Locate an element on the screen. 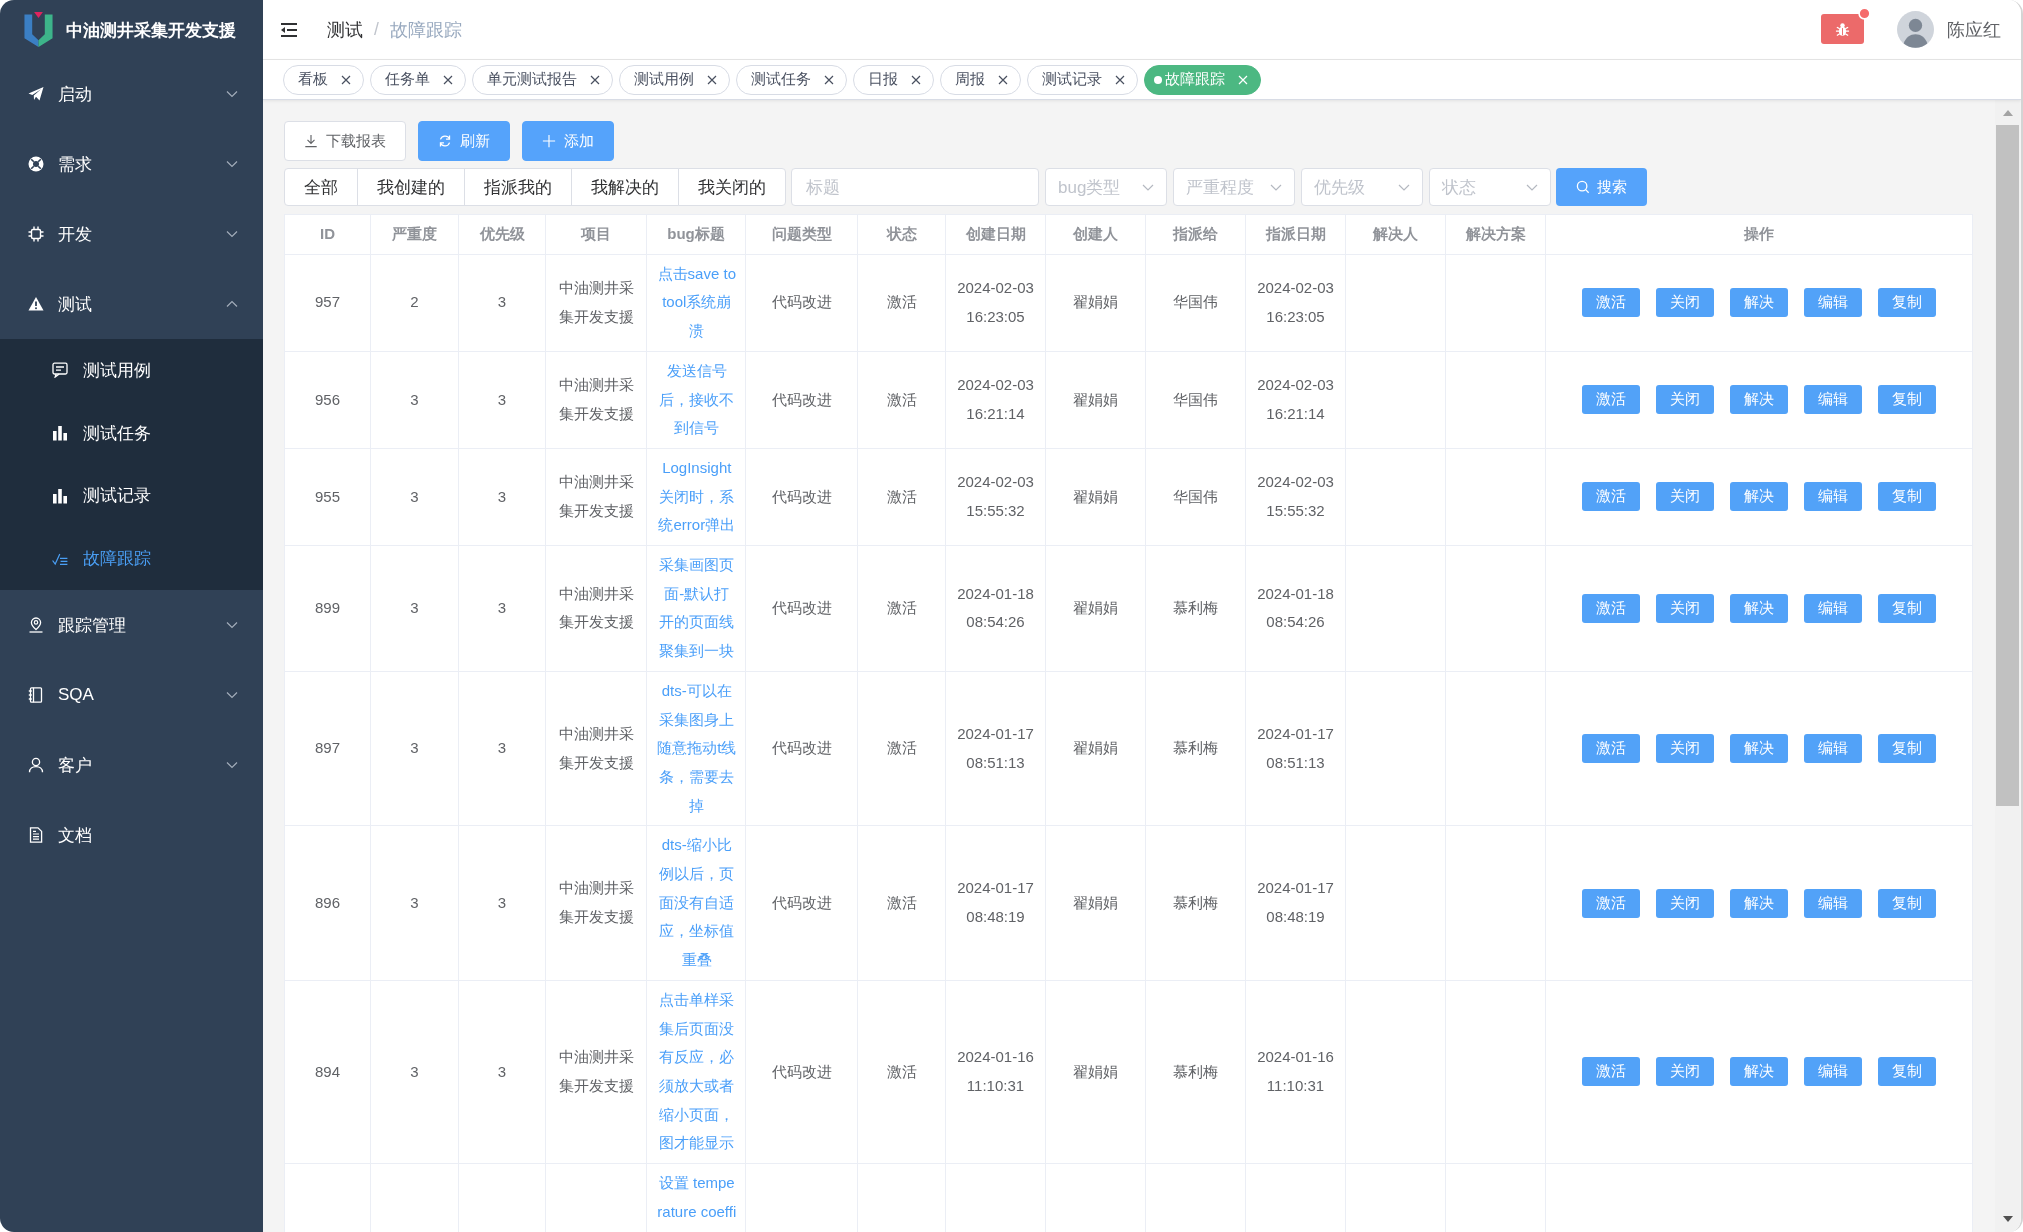  page-tab: 单元测试报告 is located at coordinates (542, 79).